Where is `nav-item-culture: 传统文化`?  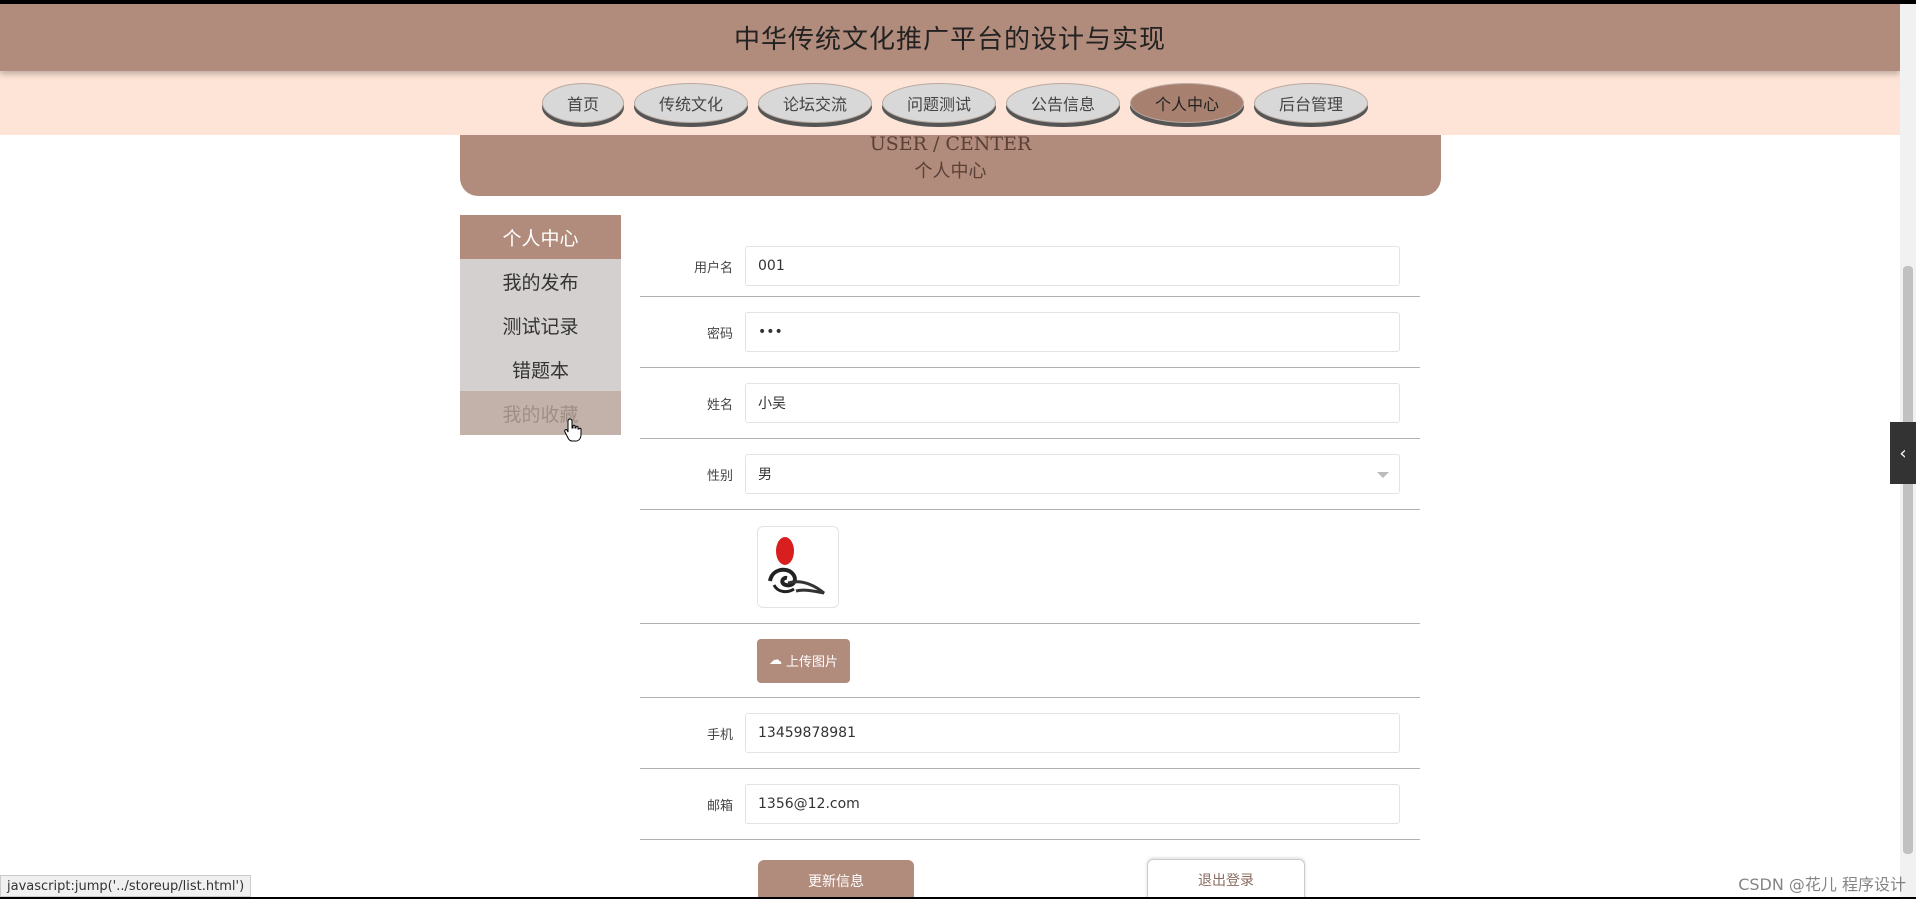
nav-item-culture: 传统文化 is located at coordinates (691, 103).